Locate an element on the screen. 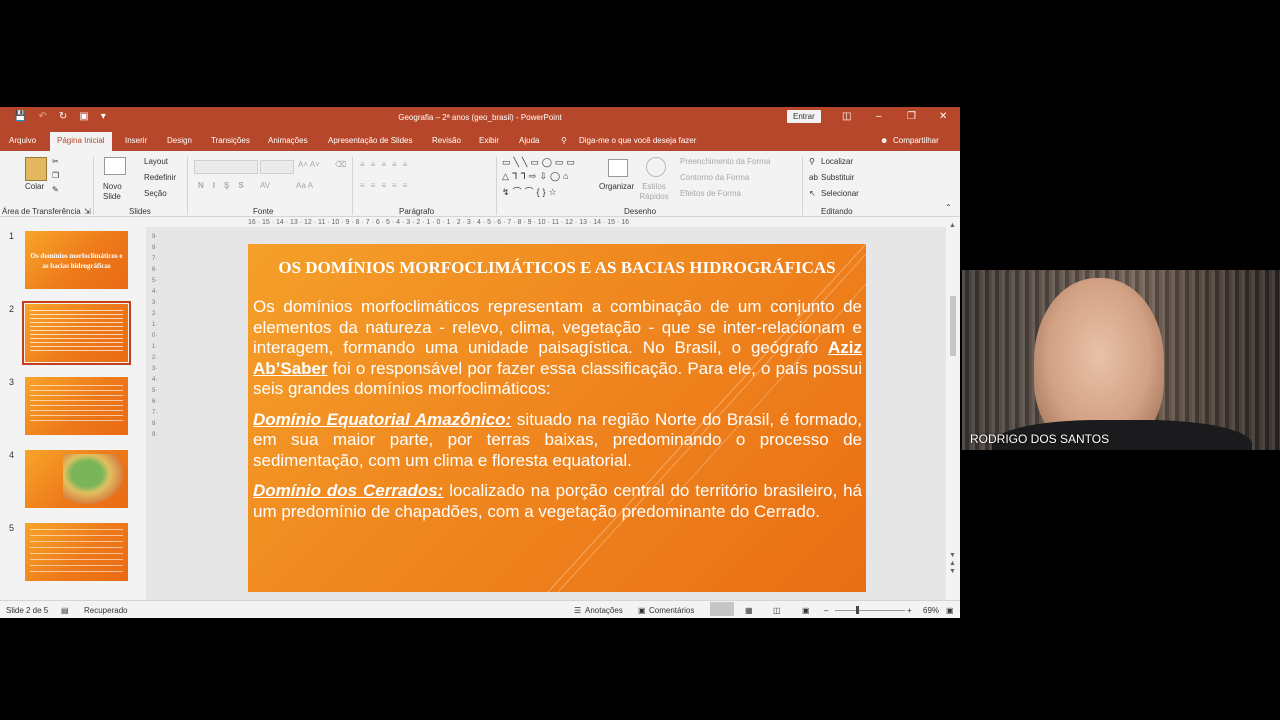 This screenshot has height=720, width=1280. tab-pagina-inicial: Página Inicial is located at coordinates (81, 141).